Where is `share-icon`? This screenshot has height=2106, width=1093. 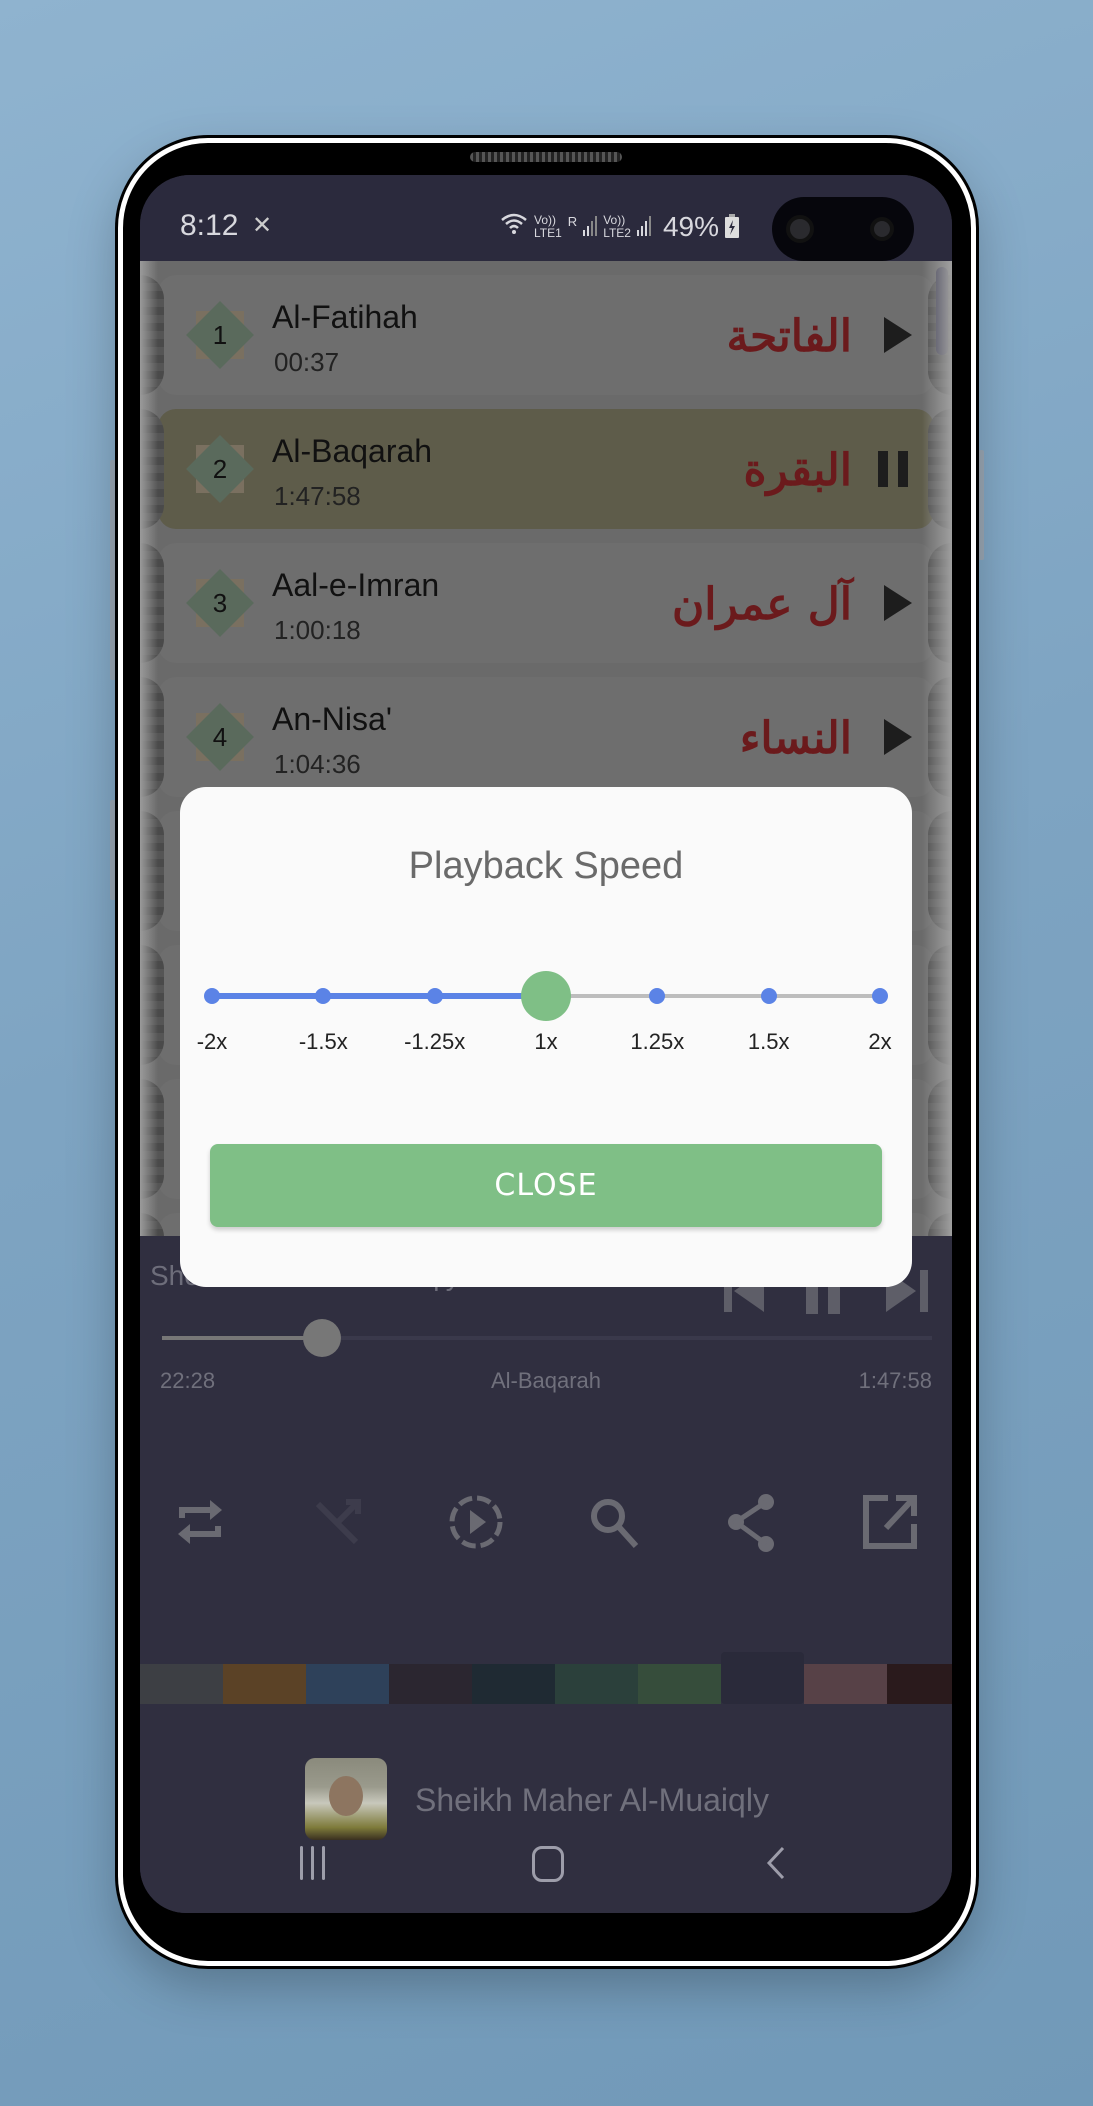 share-icon is located at coordinates (751, 1523).